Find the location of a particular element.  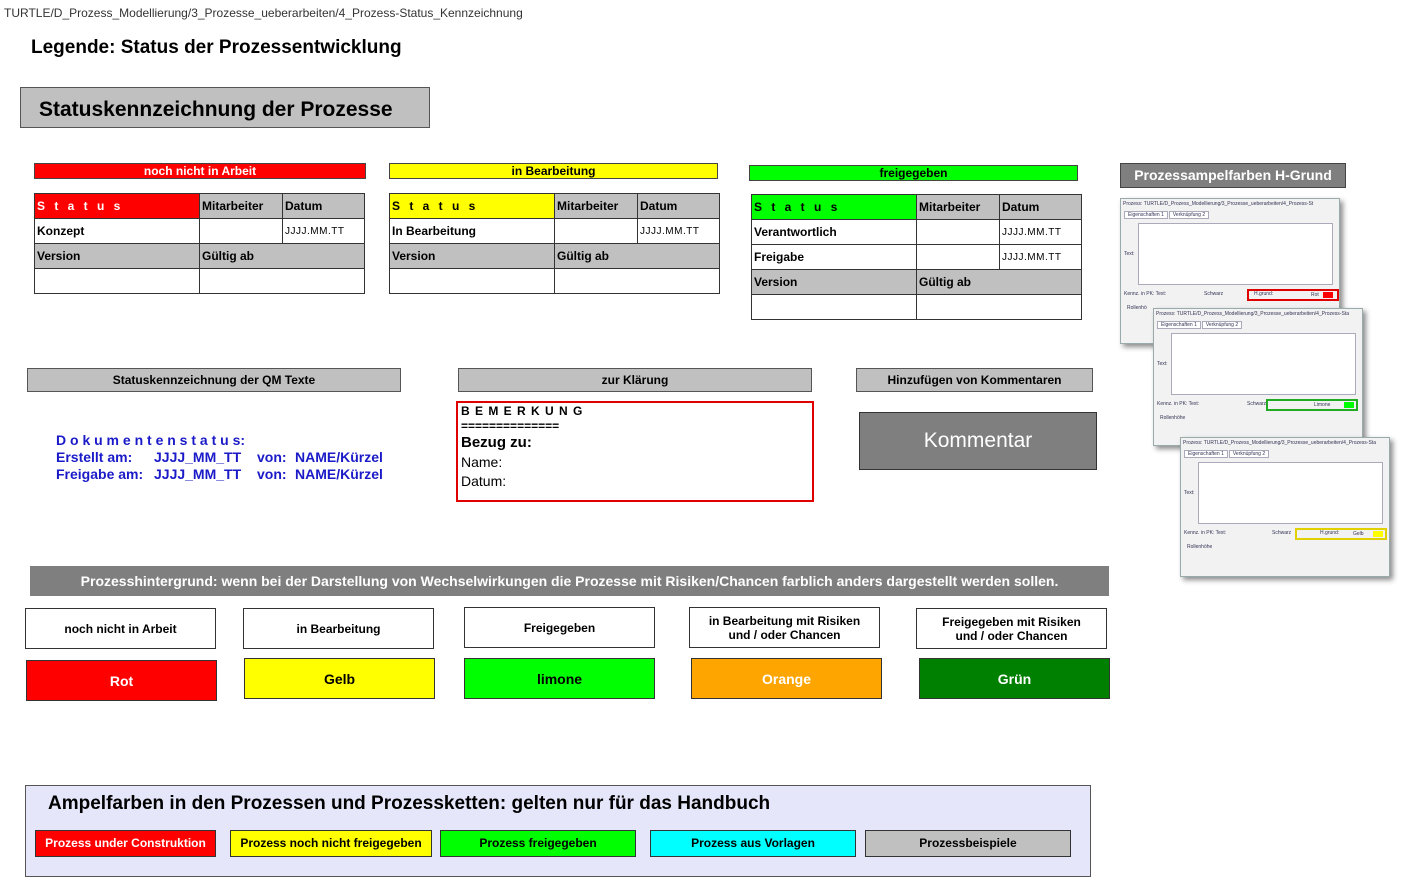

status-header-gruen: freigegeben is located at coordinates (913, 173).